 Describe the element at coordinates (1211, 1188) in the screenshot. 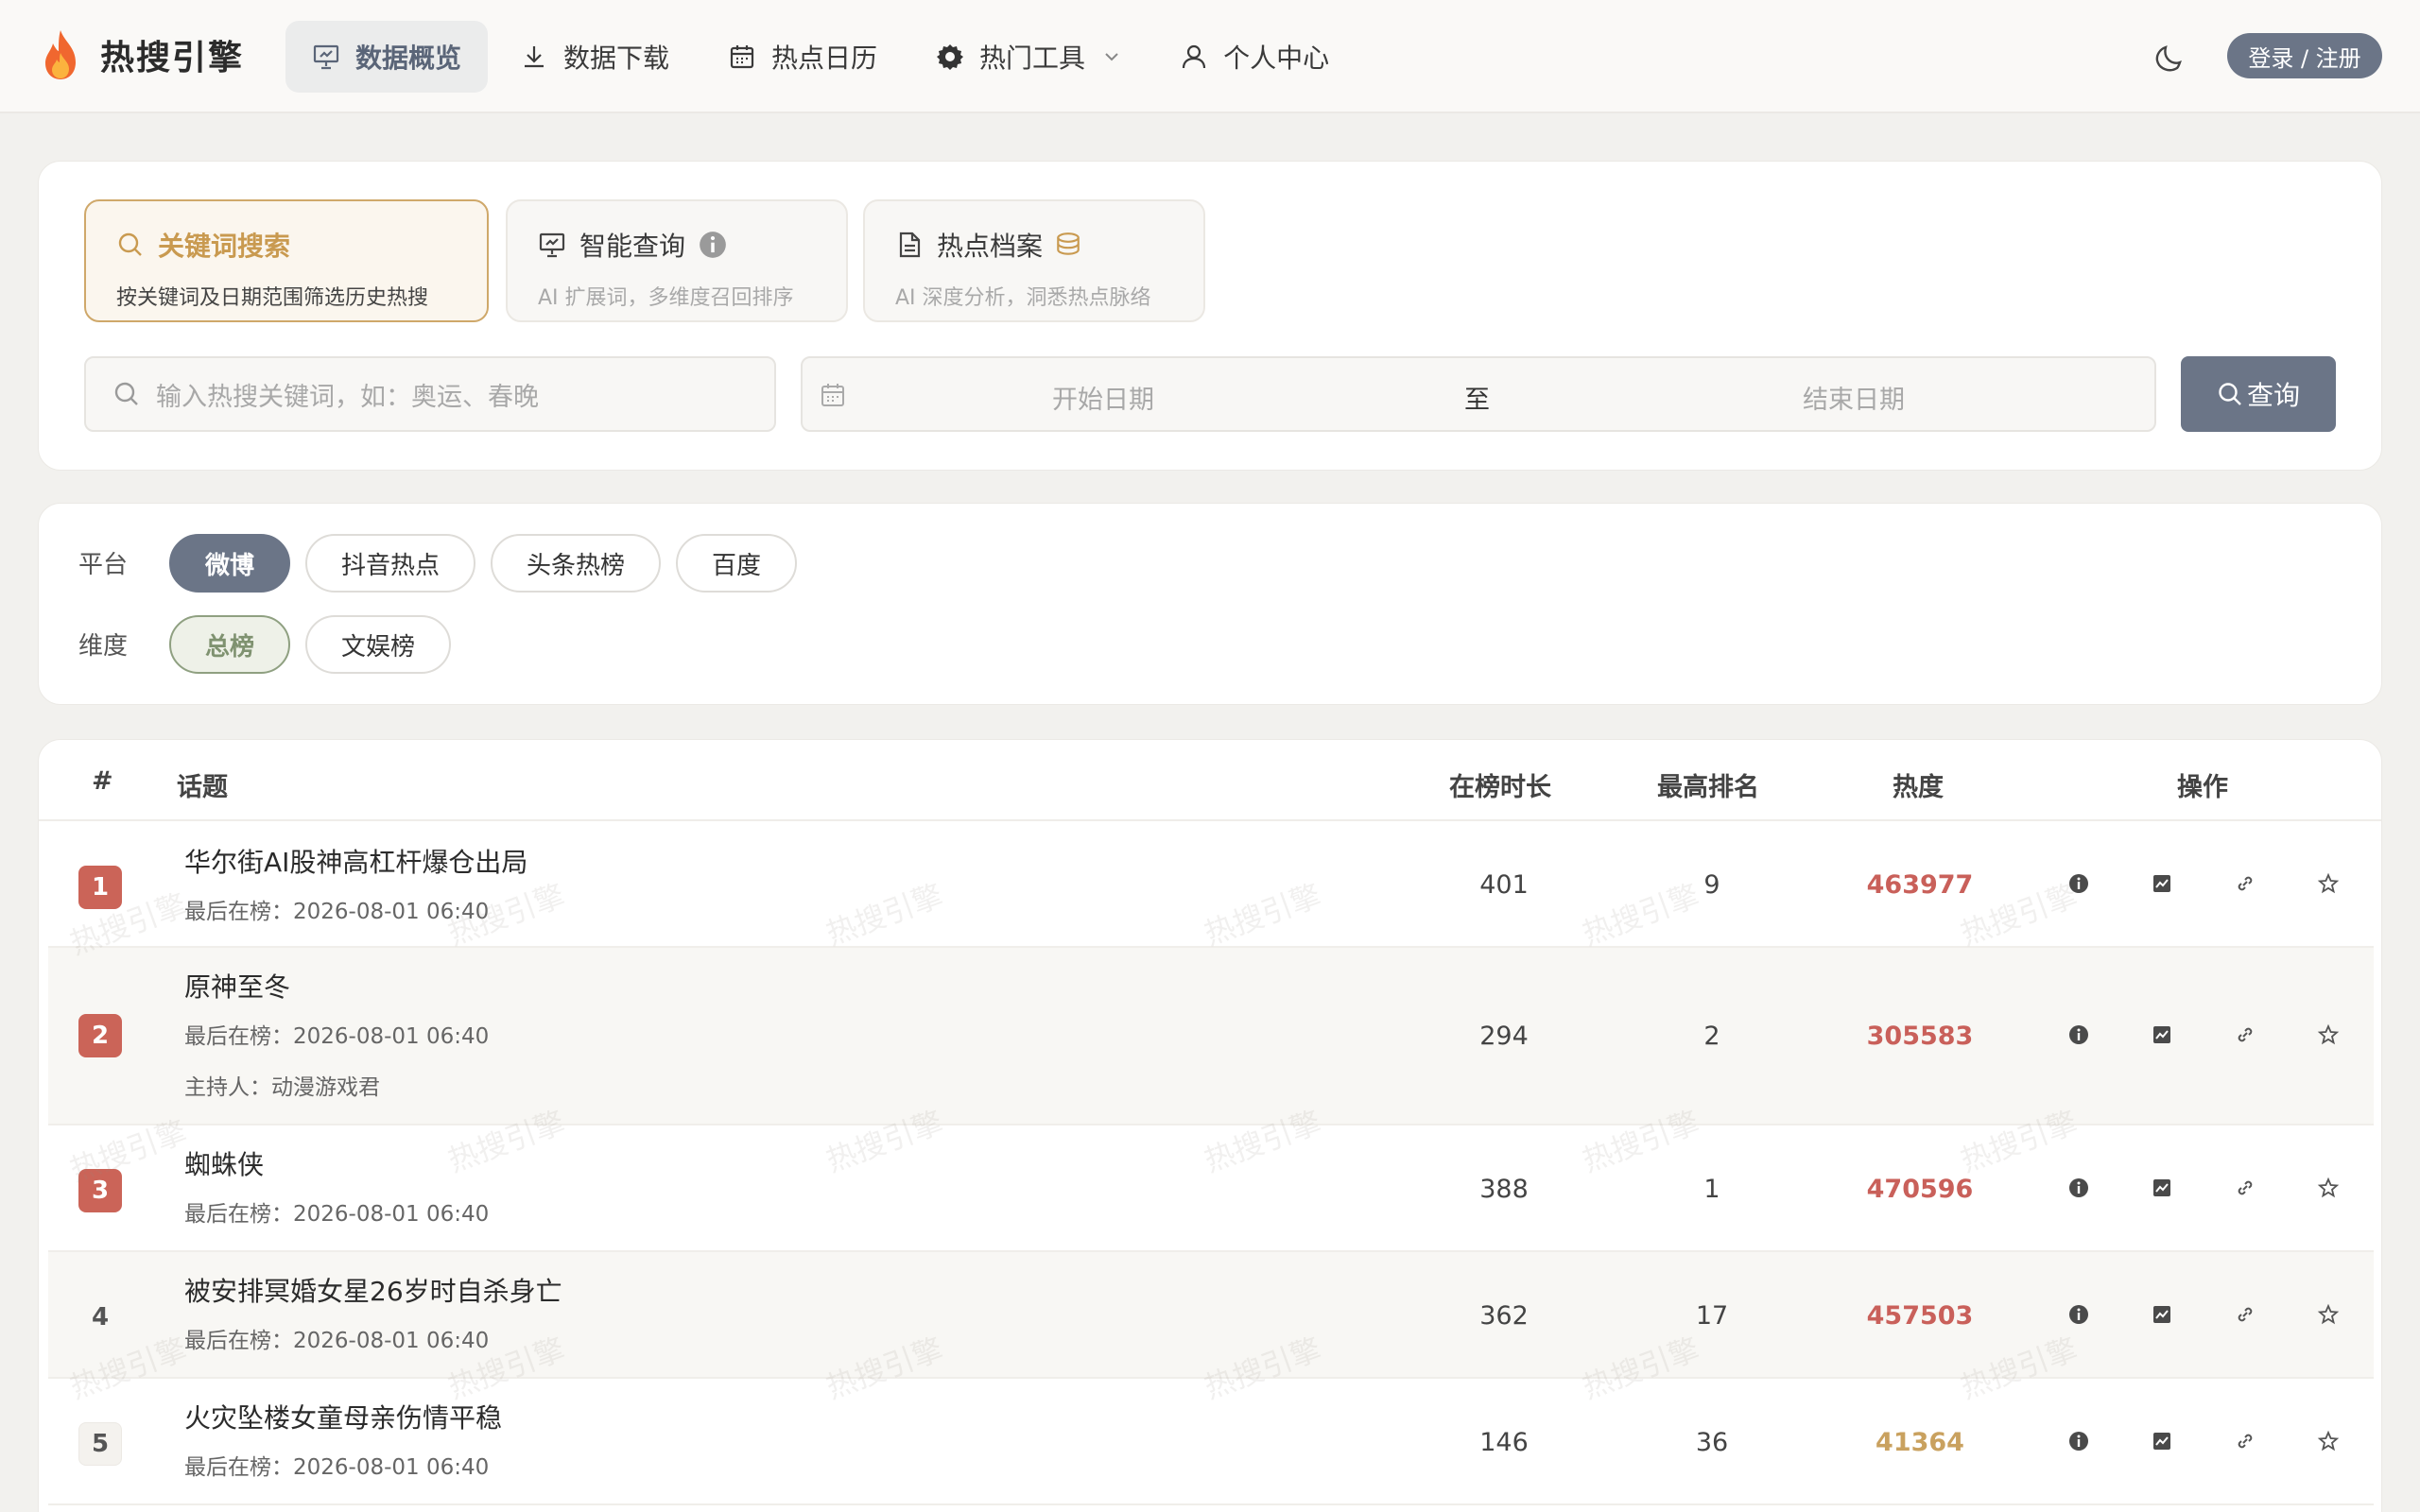

I see `table-row: 3 蜘蛛侠 最后在榜：2026-08-01 06:40 388 1 470596` at that location.